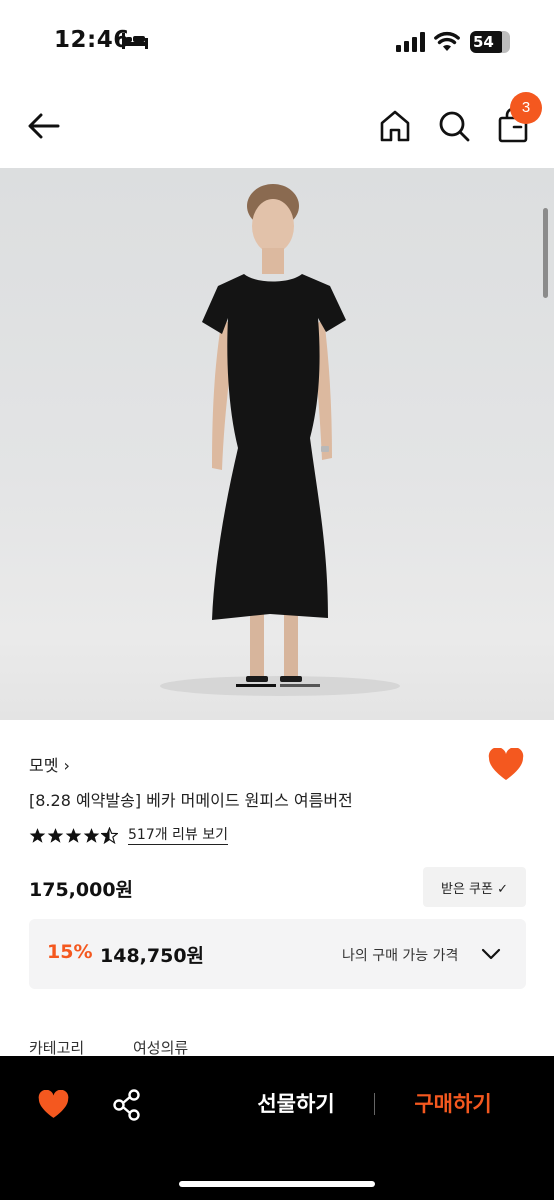 The height and width of the screenshot is (1200, 554). What do you see at coordinates (374, 1104) in the screenshot?
I see `button-divider` at bounding box center [374, 1104].